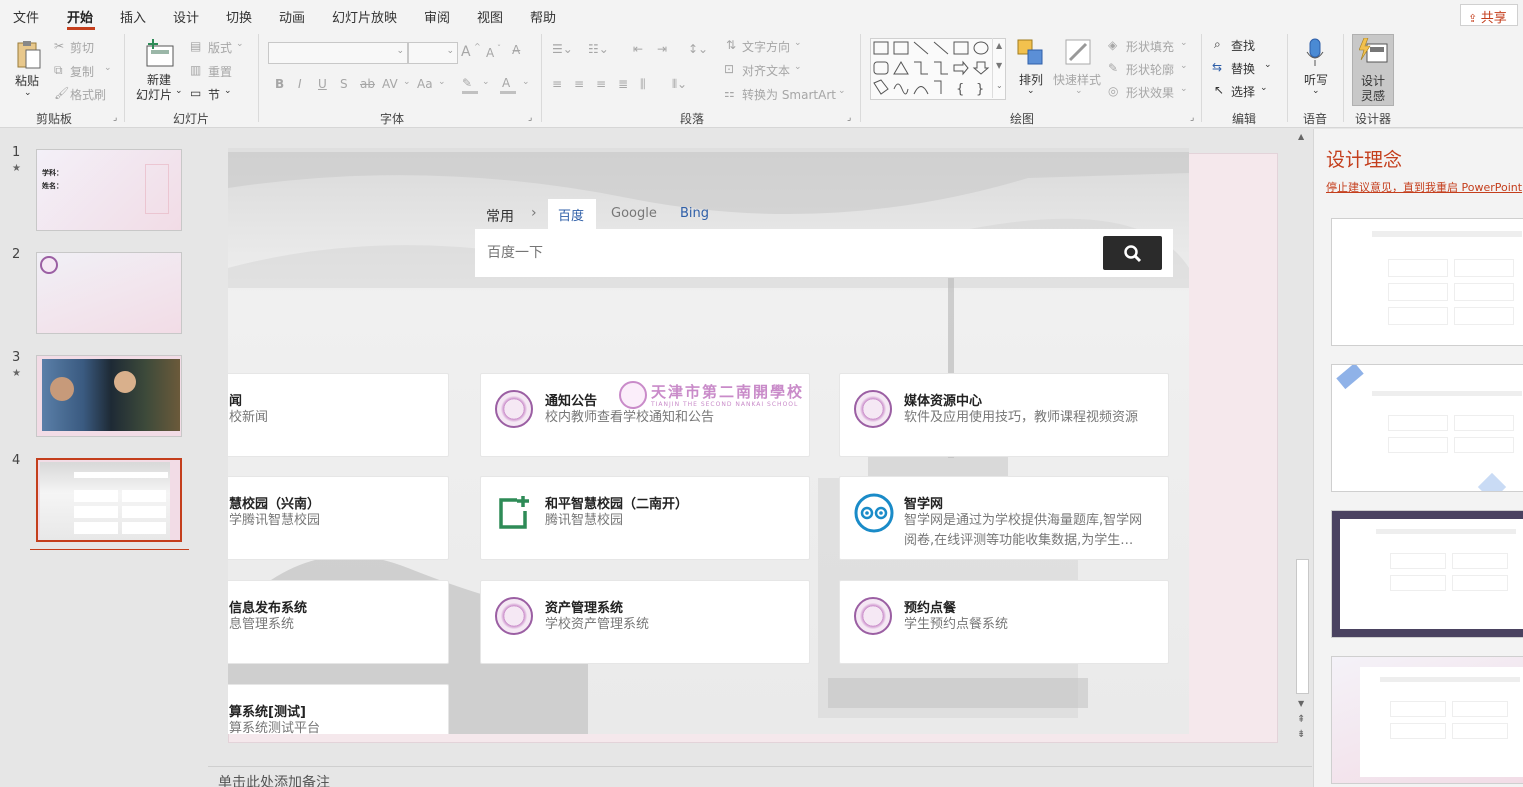 This screenshot has width=1523, height=787. Describe the element at coordinates (133, 16) in the screenshot. I see `menu-insert: 插入` at that location.